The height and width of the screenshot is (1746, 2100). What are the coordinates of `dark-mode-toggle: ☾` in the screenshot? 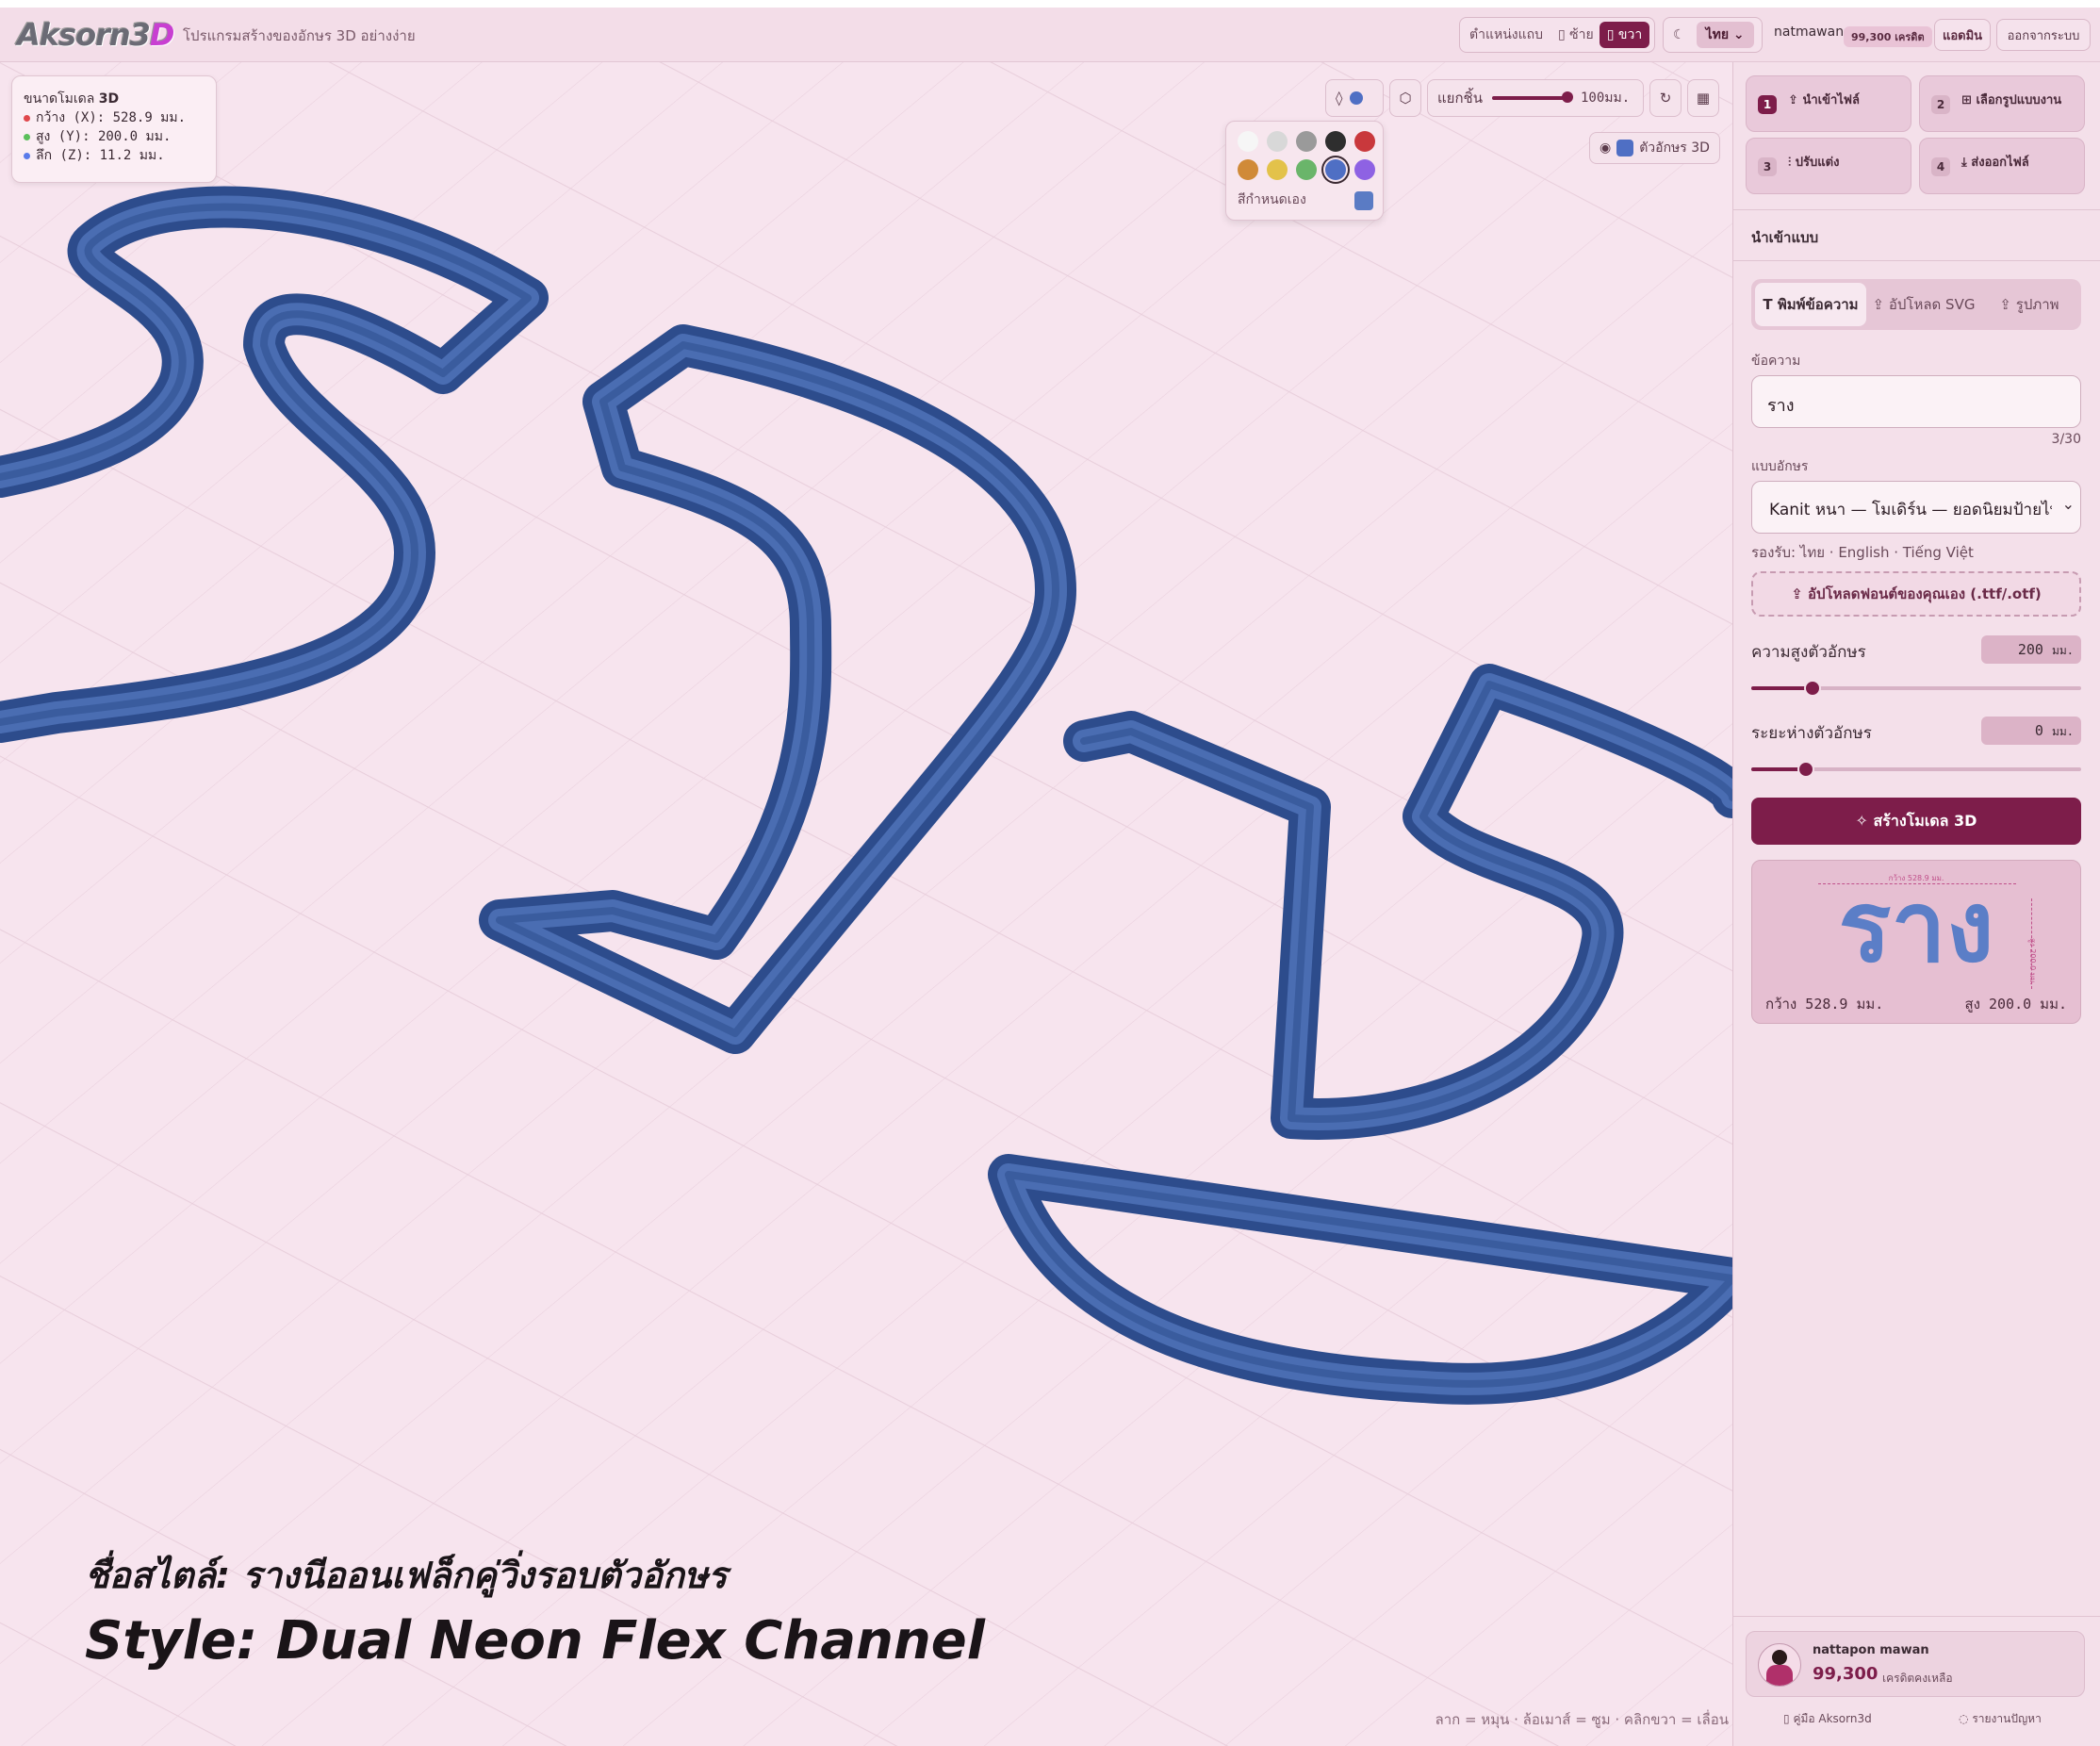 It's located at (1679, 35).